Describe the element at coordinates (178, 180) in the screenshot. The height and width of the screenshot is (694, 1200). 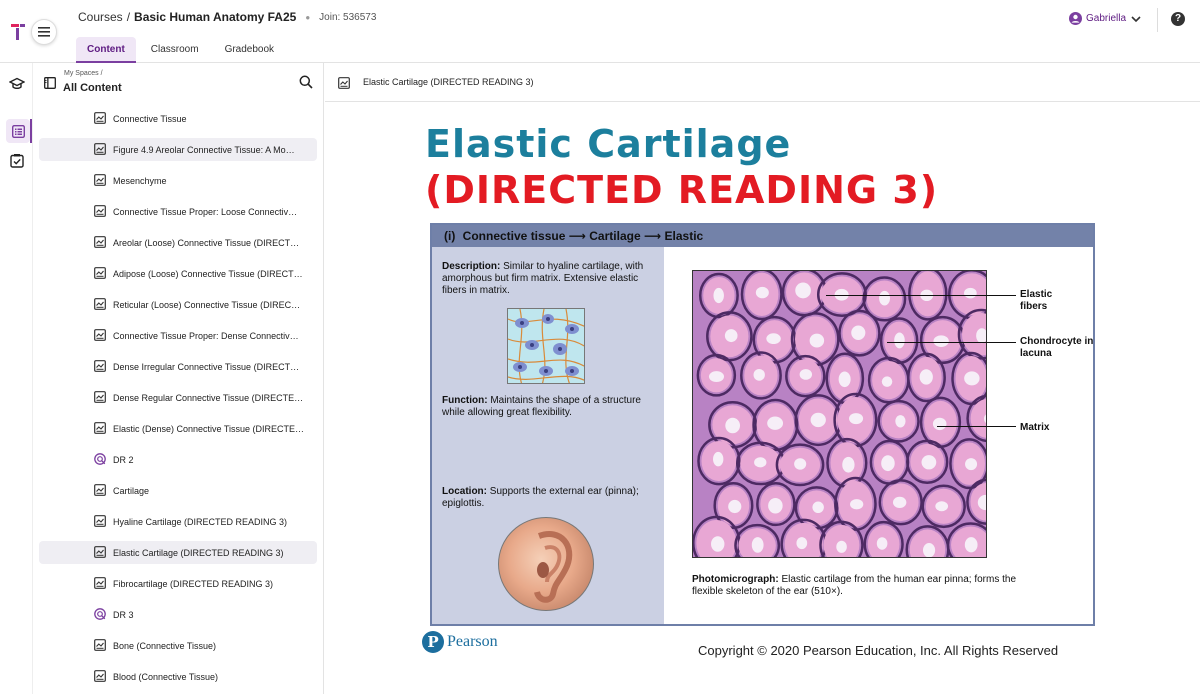
I see `content-list-item: Mesenchyme` at that location.